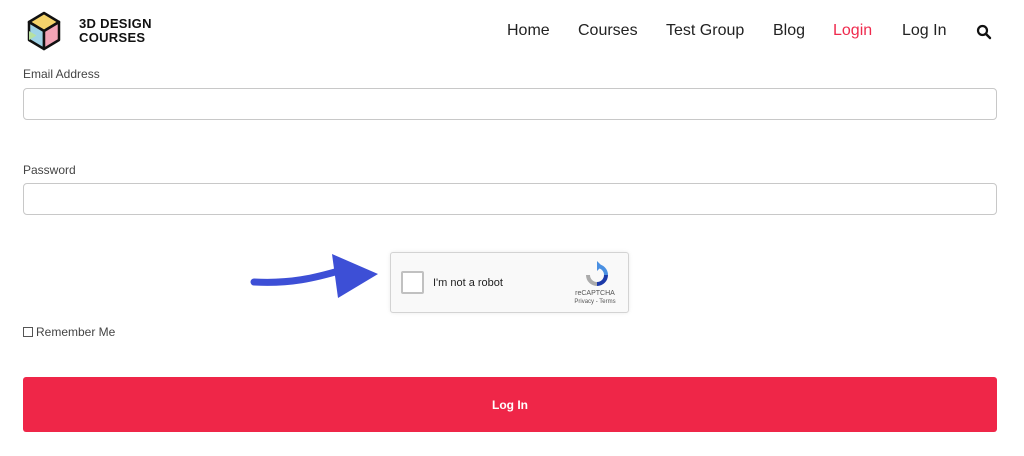 The width and height of the screenshot is (1024, 456). What do you see at coordinates (608, 31) in the screenshot?
I see `nav-item-courses: Courses` at bounding box center [608, 31].